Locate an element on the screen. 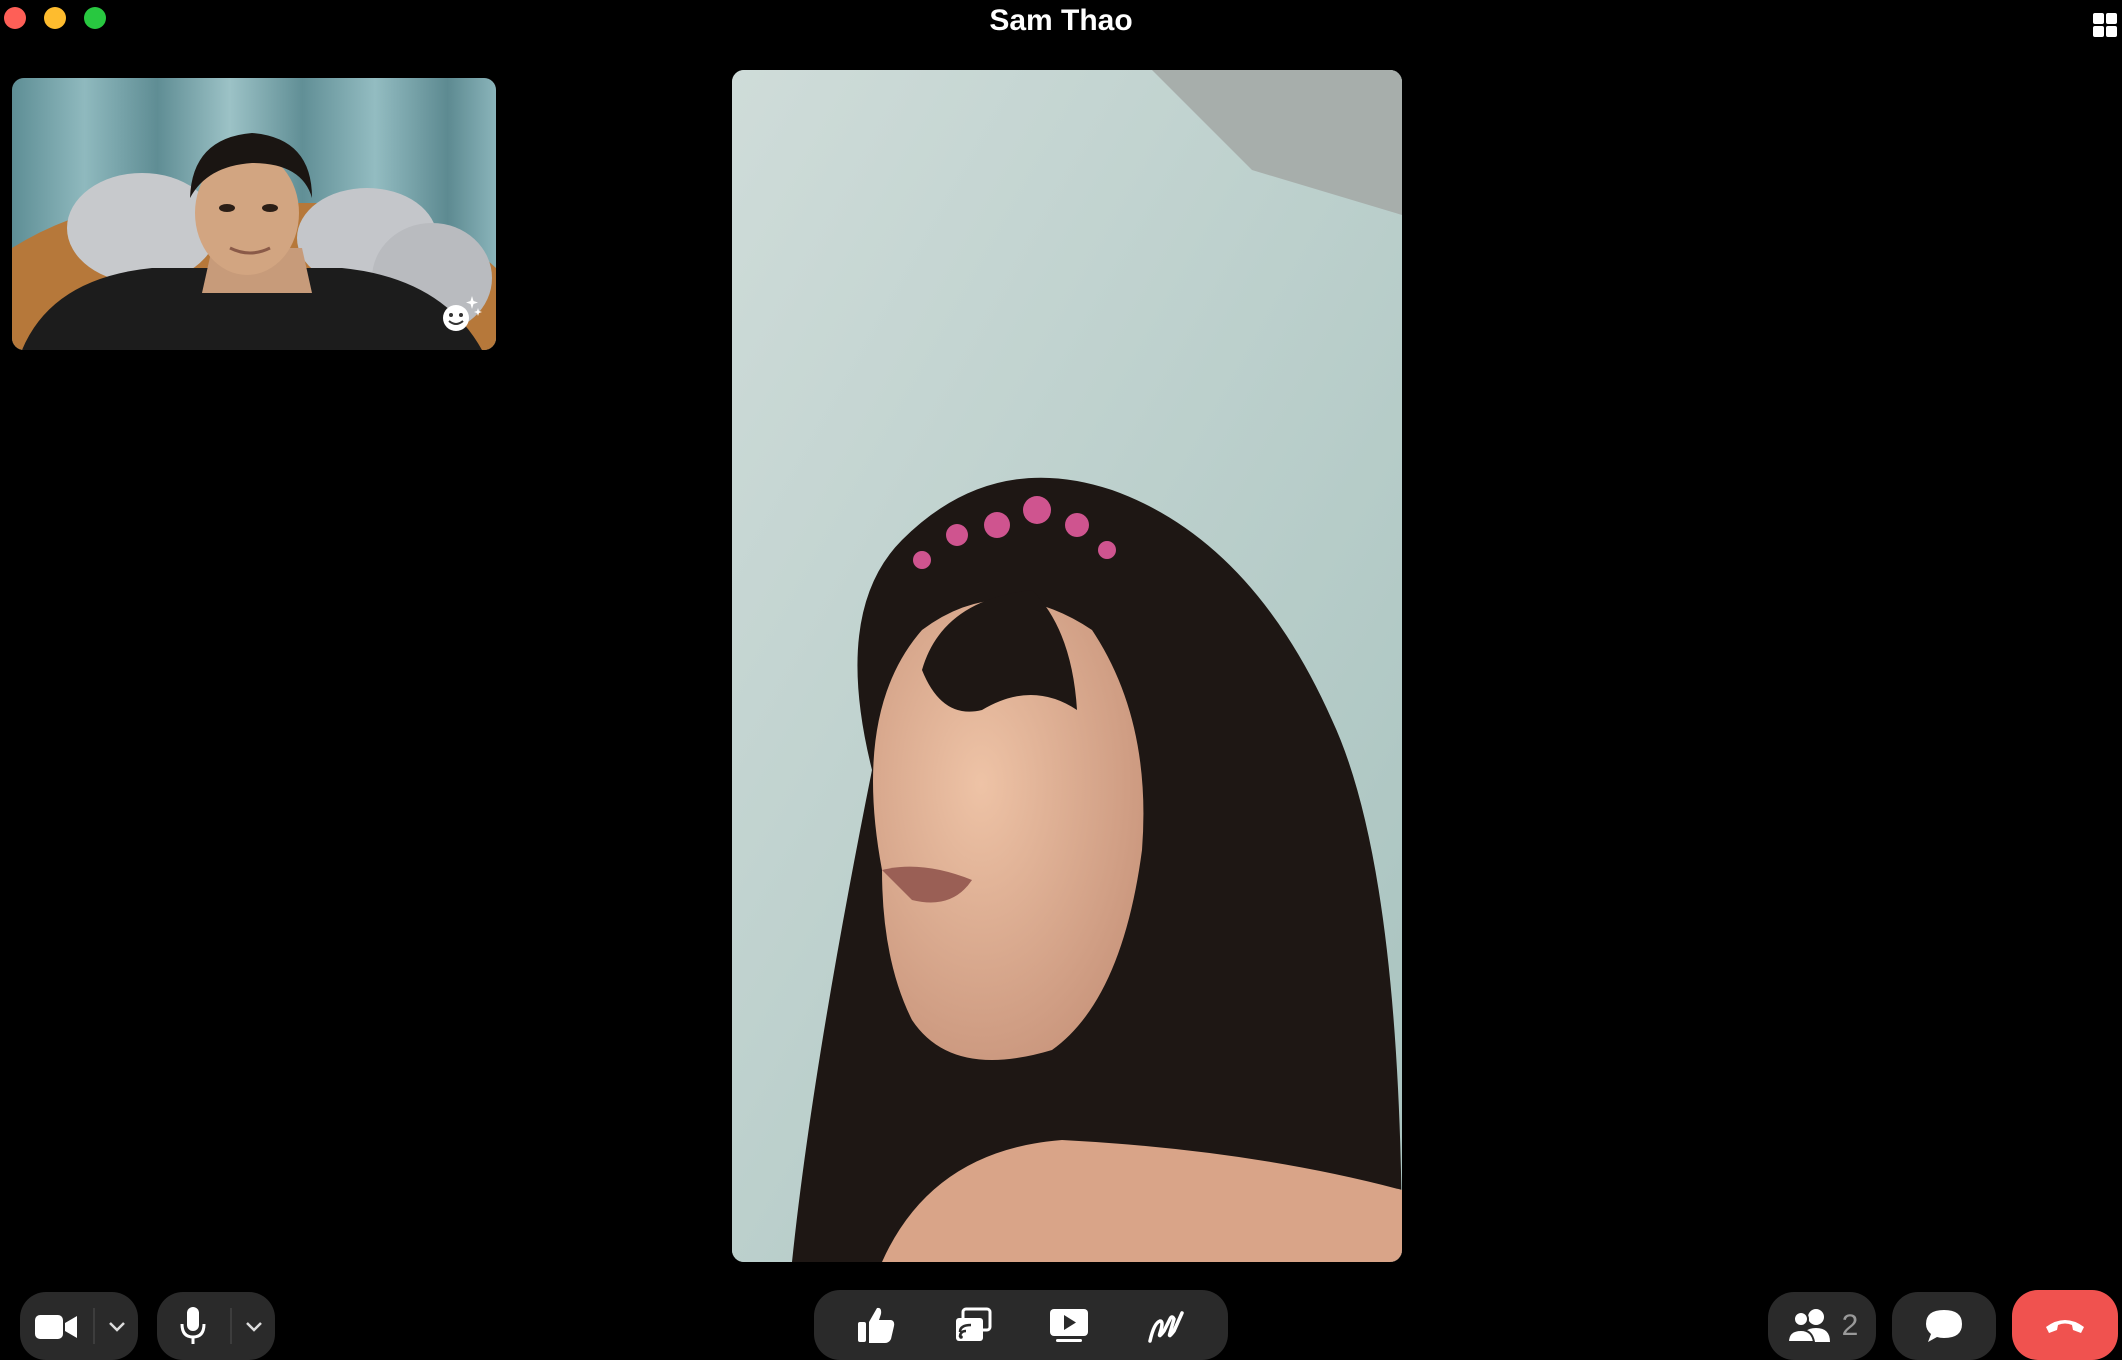 The height and width of the screenshot is (1360, 2122). call-actions-group is located at coordinates (1021, 1325).